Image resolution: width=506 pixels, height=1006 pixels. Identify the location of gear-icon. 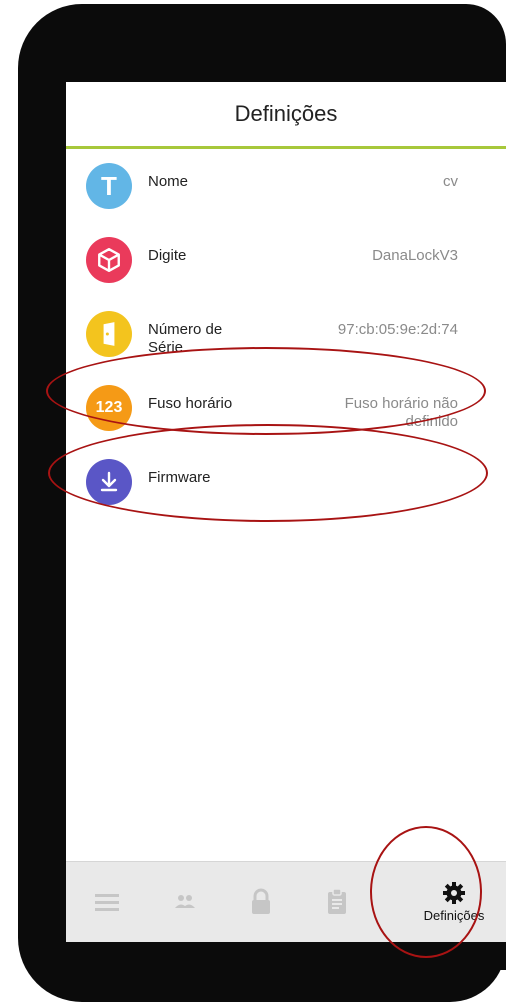
(454, 893).